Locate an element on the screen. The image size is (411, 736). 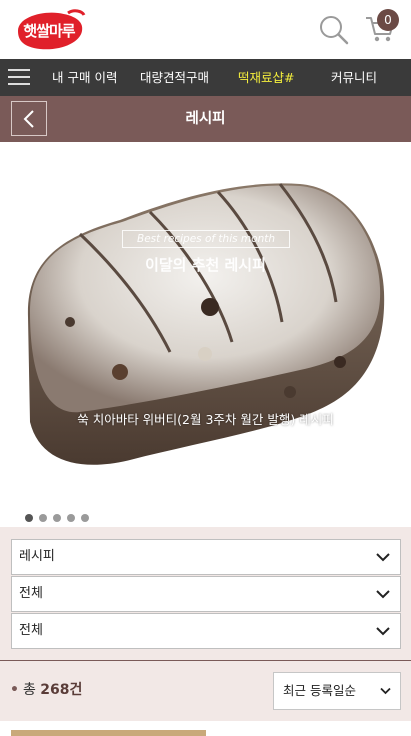
top-navbar: 내 구매 이력 대량견적구매 떡재료샵# 커뮤니티 is located at coordinates (205, 77).